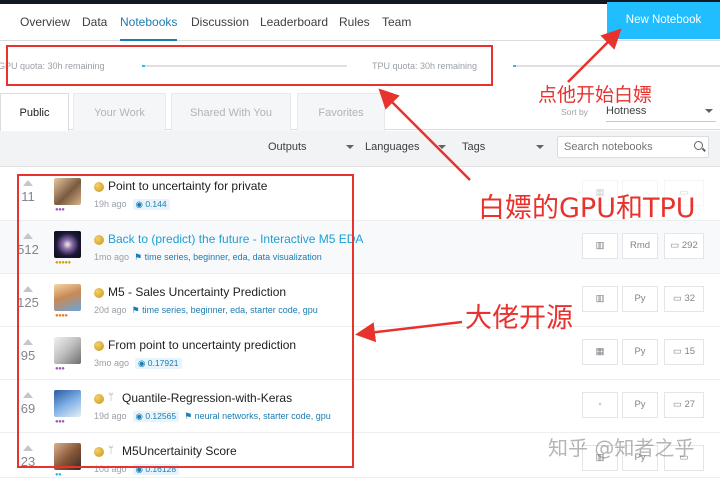  Describe the element at coordinates (409, 331) in the screenshot. I see `arrow-to-notebooks` at that location.